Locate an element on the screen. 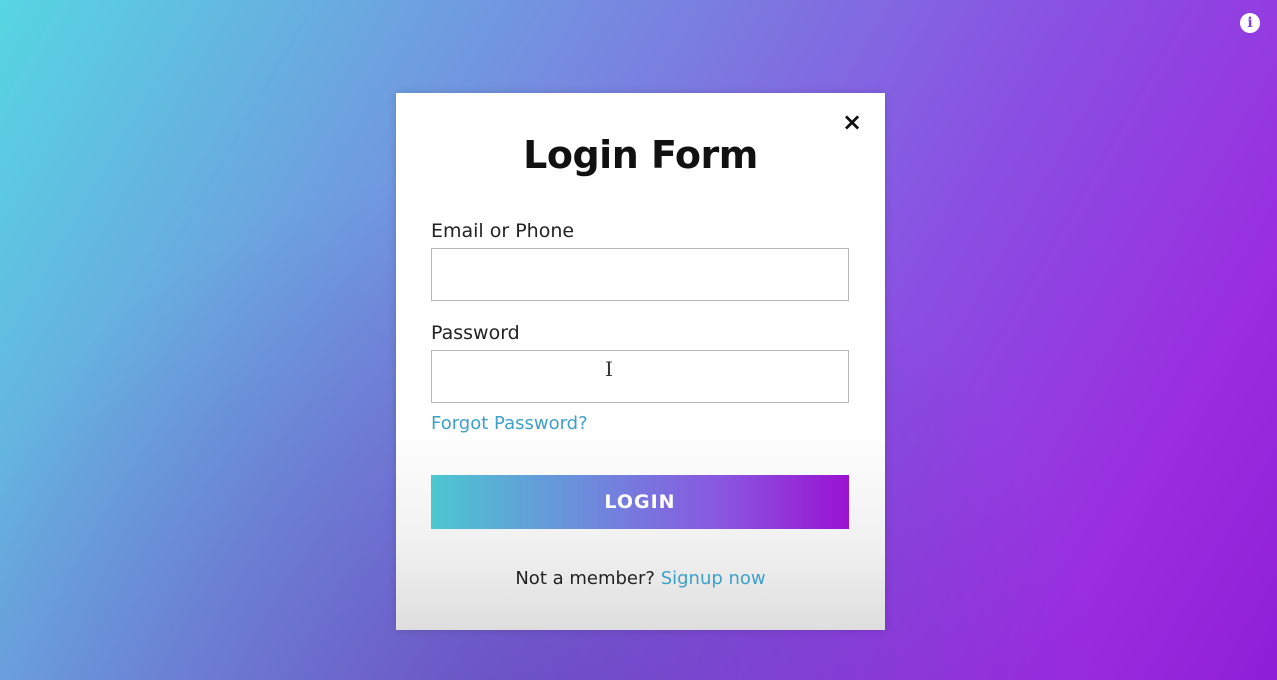 This screenshot has width=1277, height=680. text-cursor-icon: I is located at coordinates (609, 369).